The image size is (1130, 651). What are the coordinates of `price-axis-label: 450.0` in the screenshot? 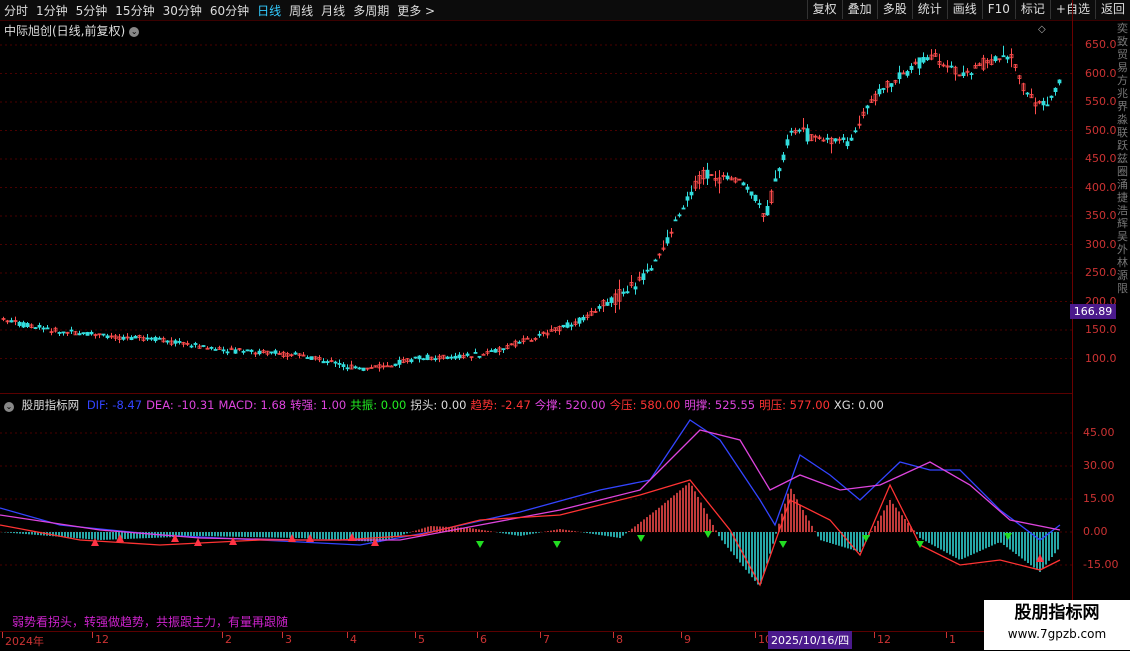 It's located at (1101, 158).